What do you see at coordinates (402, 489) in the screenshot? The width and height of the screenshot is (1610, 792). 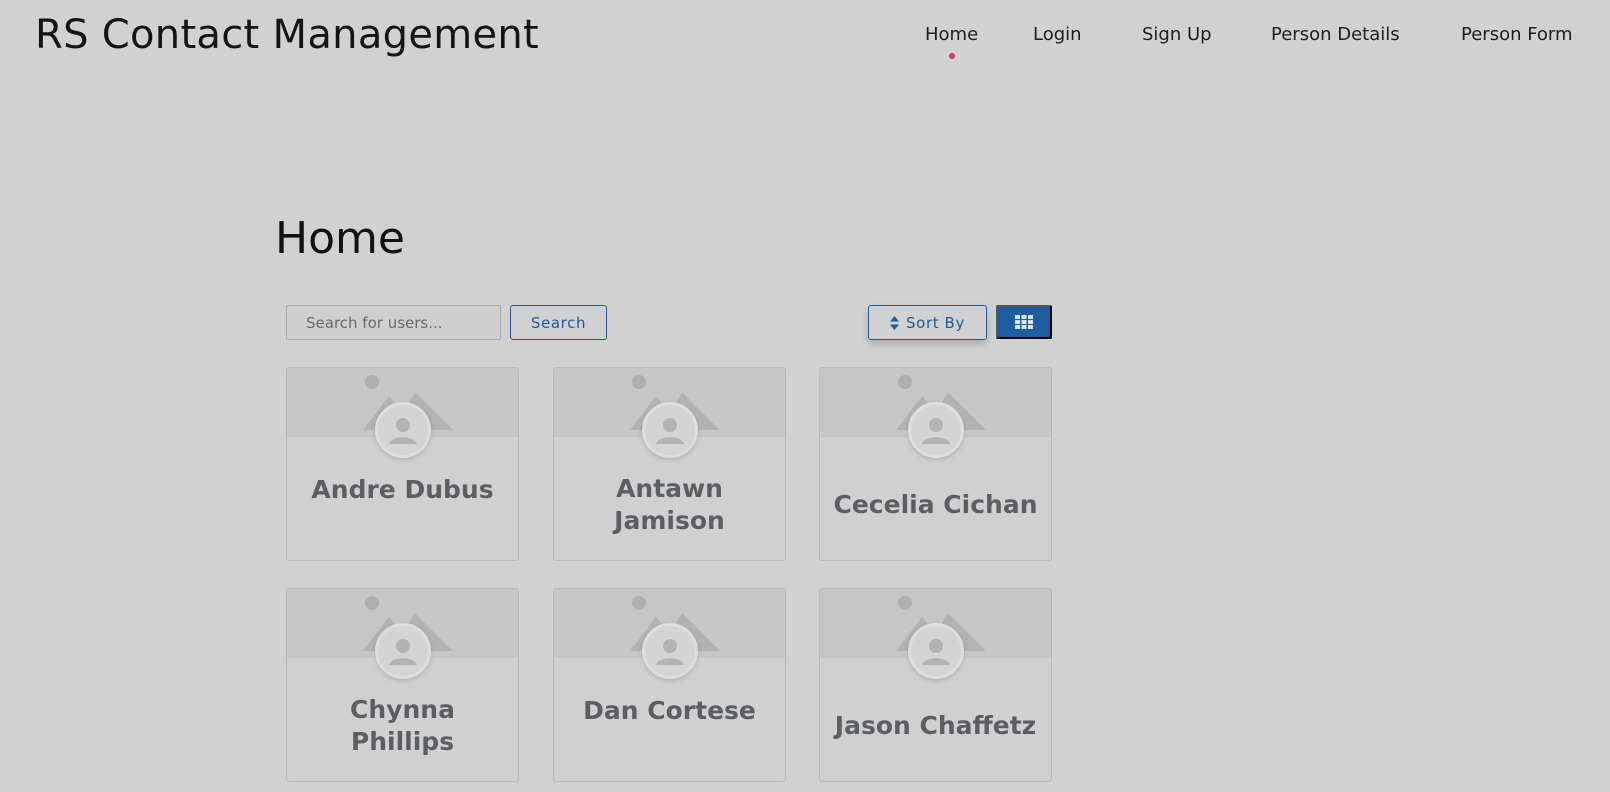 I see `contact-name: Andre Dubus` at bounding box center [402, 489].